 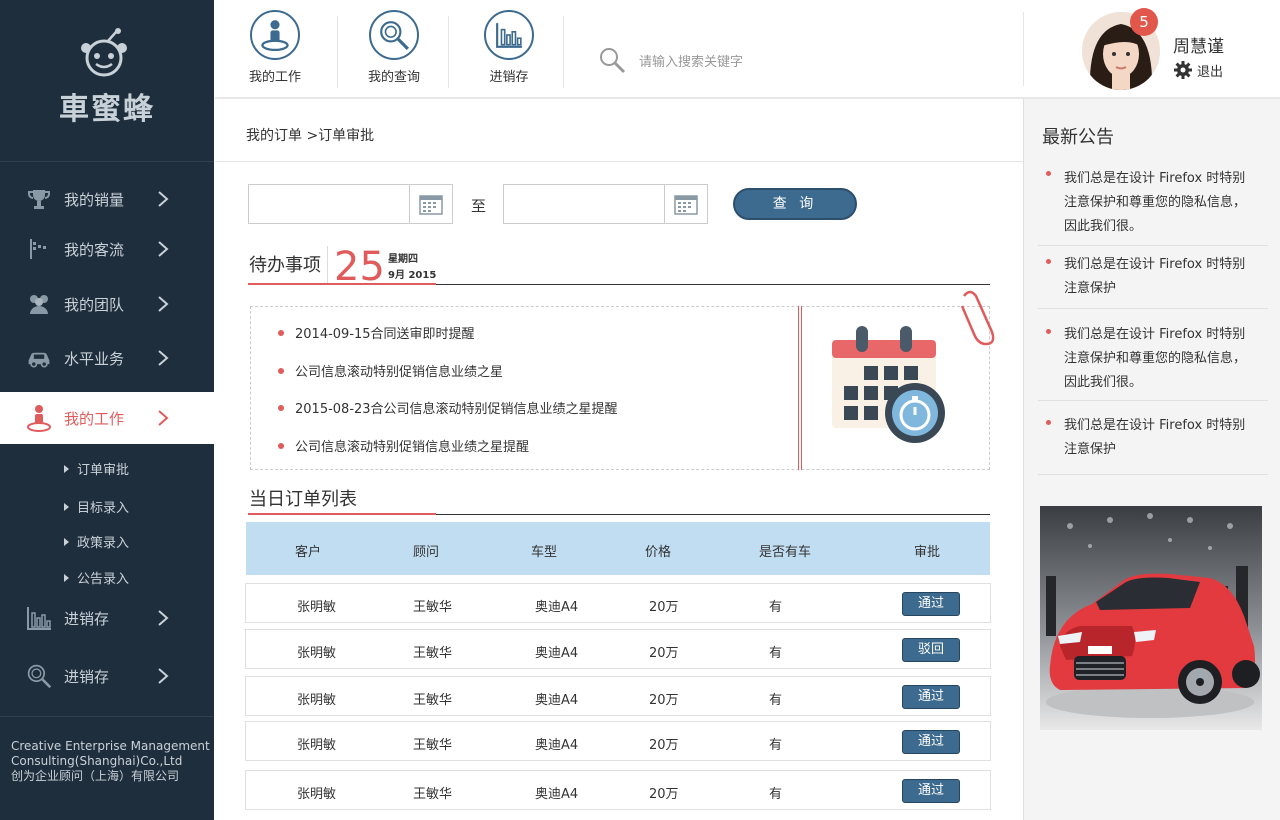 I want to click on sub-item-target-entry: 目标录入, so click(x=96, y=506).